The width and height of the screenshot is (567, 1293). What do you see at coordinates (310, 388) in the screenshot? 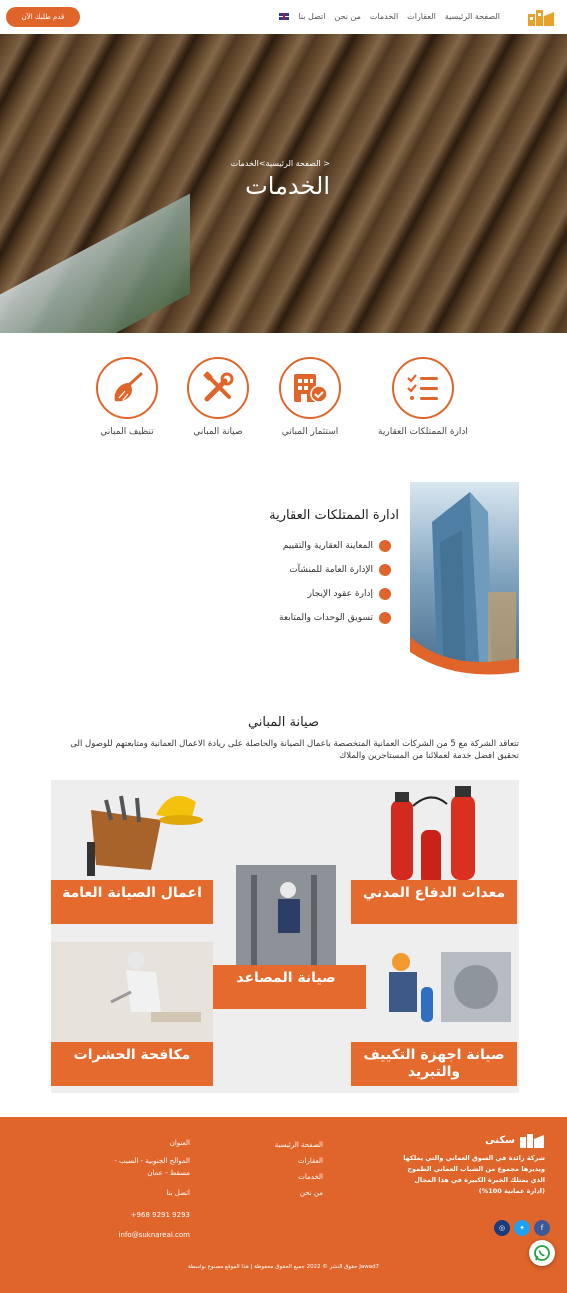
I see `building-check-icon` at bounding box center [310, 388].